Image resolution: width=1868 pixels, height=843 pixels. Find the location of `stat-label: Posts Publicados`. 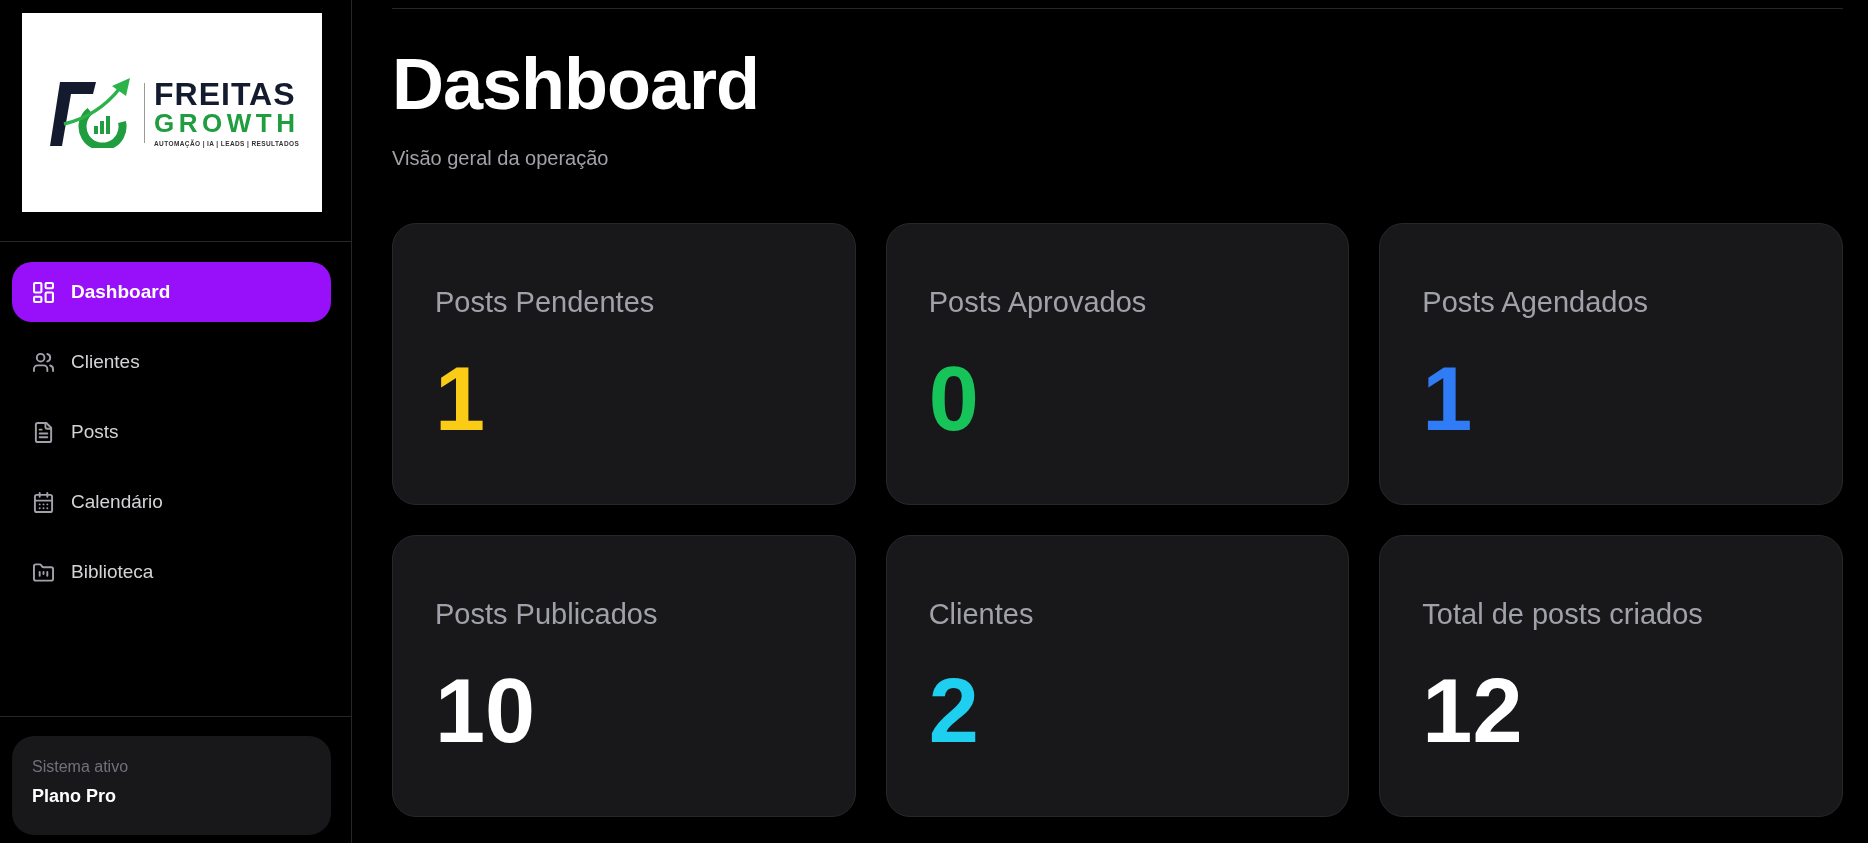

stat-label: Posts Publicados is located at coordinates (546, 614).